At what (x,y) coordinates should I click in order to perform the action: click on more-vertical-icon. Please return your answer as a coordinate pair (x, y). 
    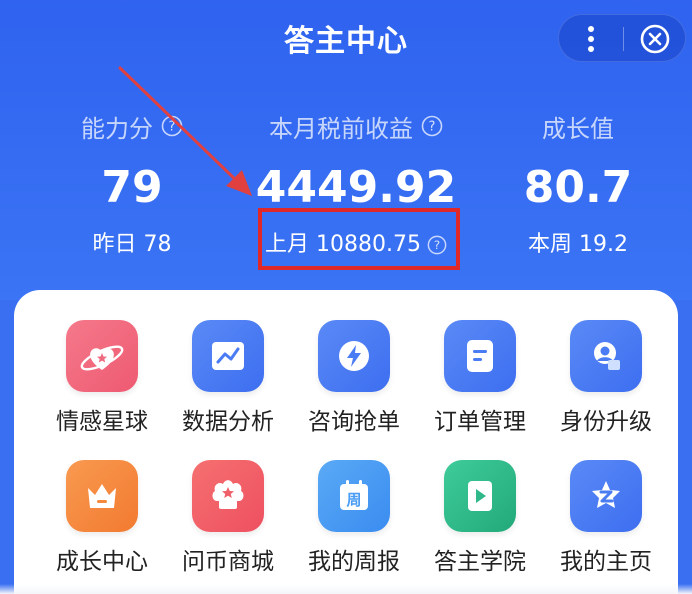
    Looking at the image, I should click on (591, 39).